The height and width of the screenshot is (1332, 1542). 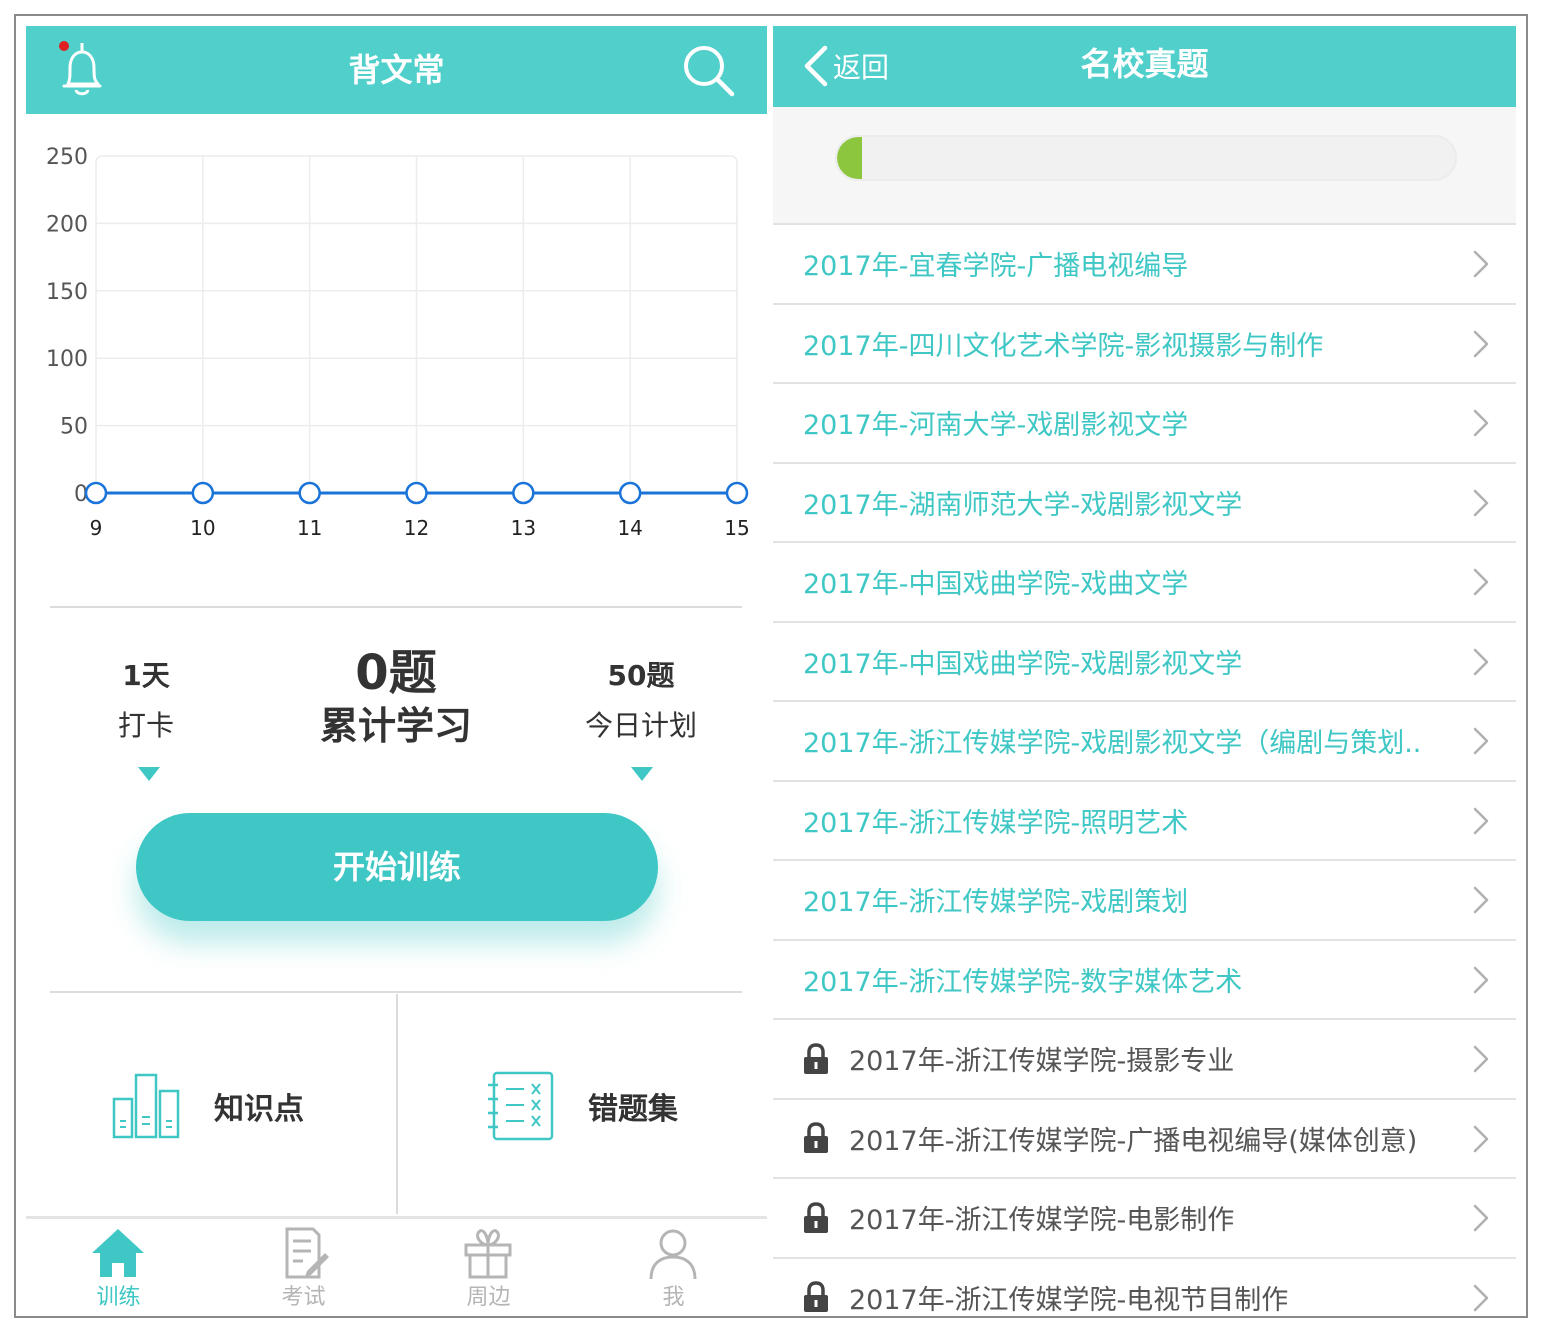 What do you see at coordinates (521, 1106) in the screenshot?
I see `notebook-icon` at bounding box center [521, 1106].